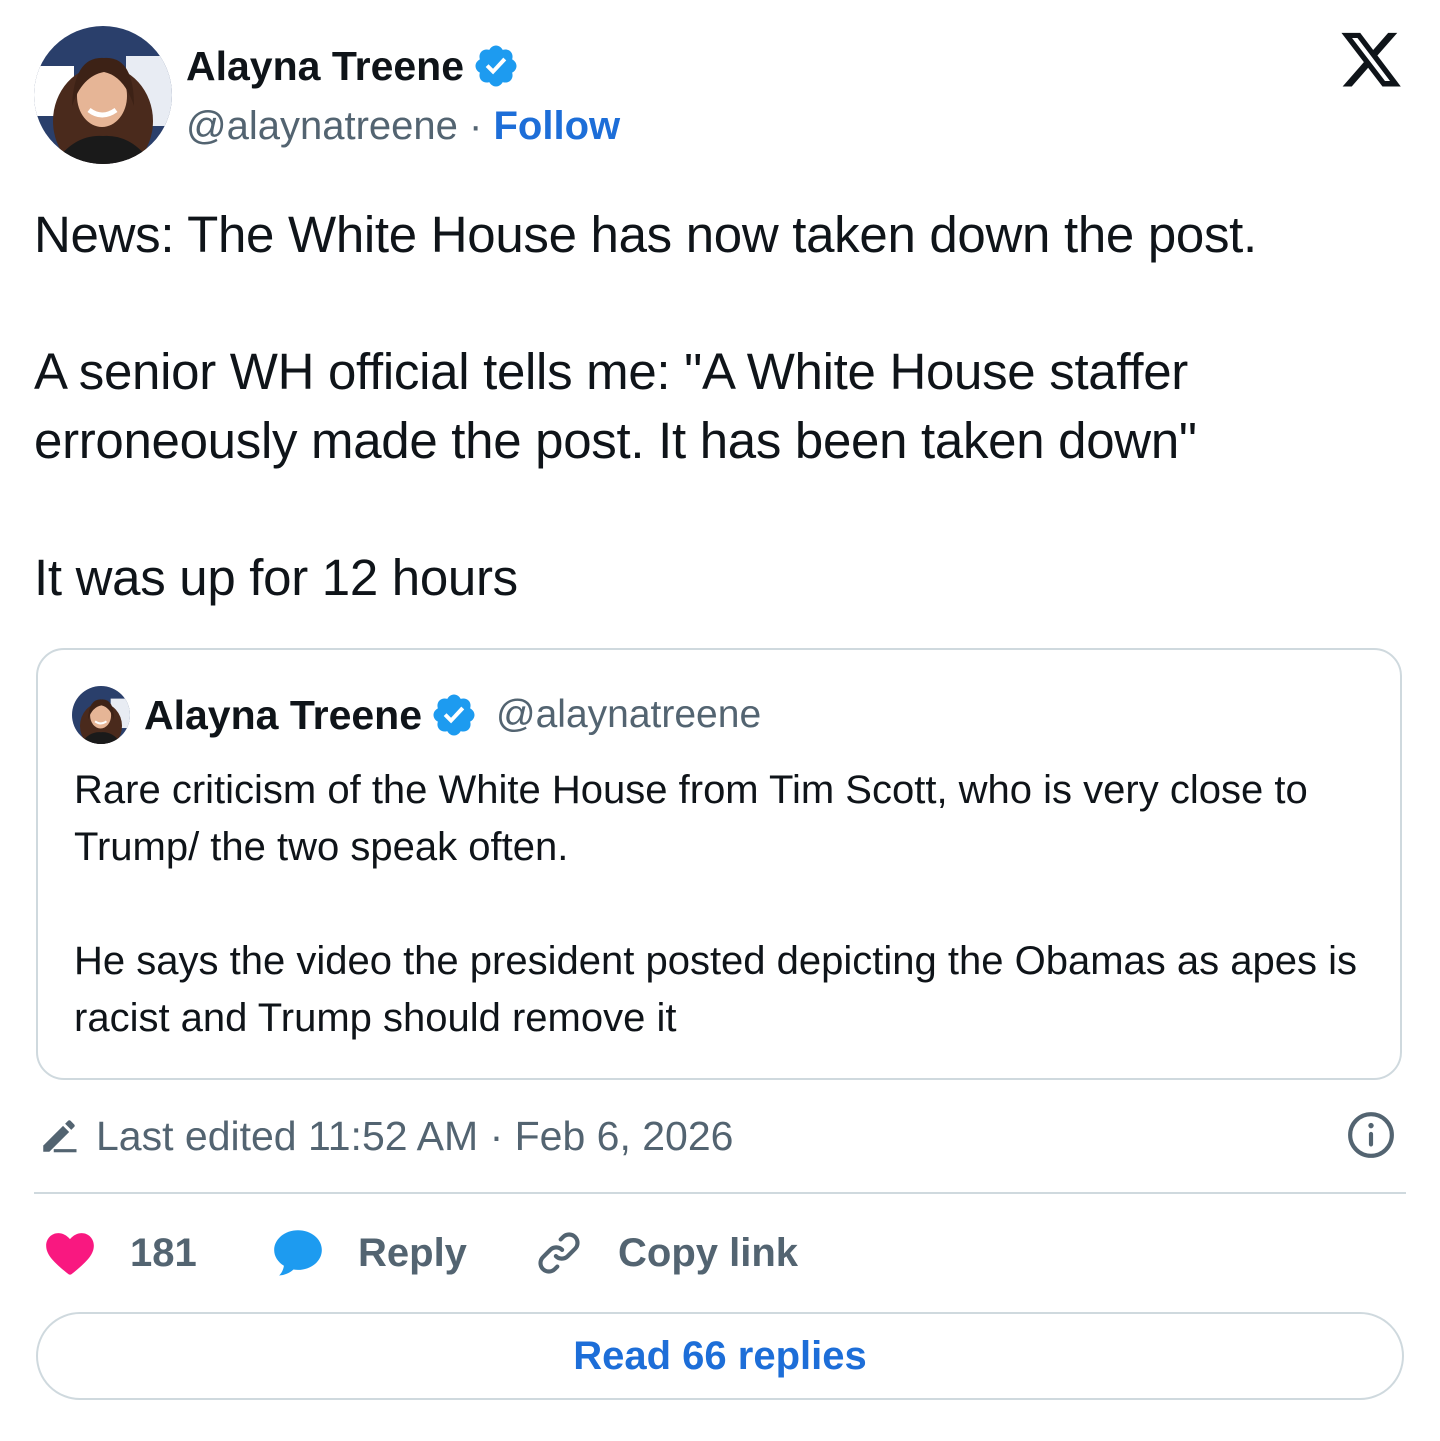 Image resolution: width=1440 pixels, height=1441 pixels. I want to click on last-edited-label: Last edited 11:52 AM · Feb 6, 2026, so click(415, 1135).